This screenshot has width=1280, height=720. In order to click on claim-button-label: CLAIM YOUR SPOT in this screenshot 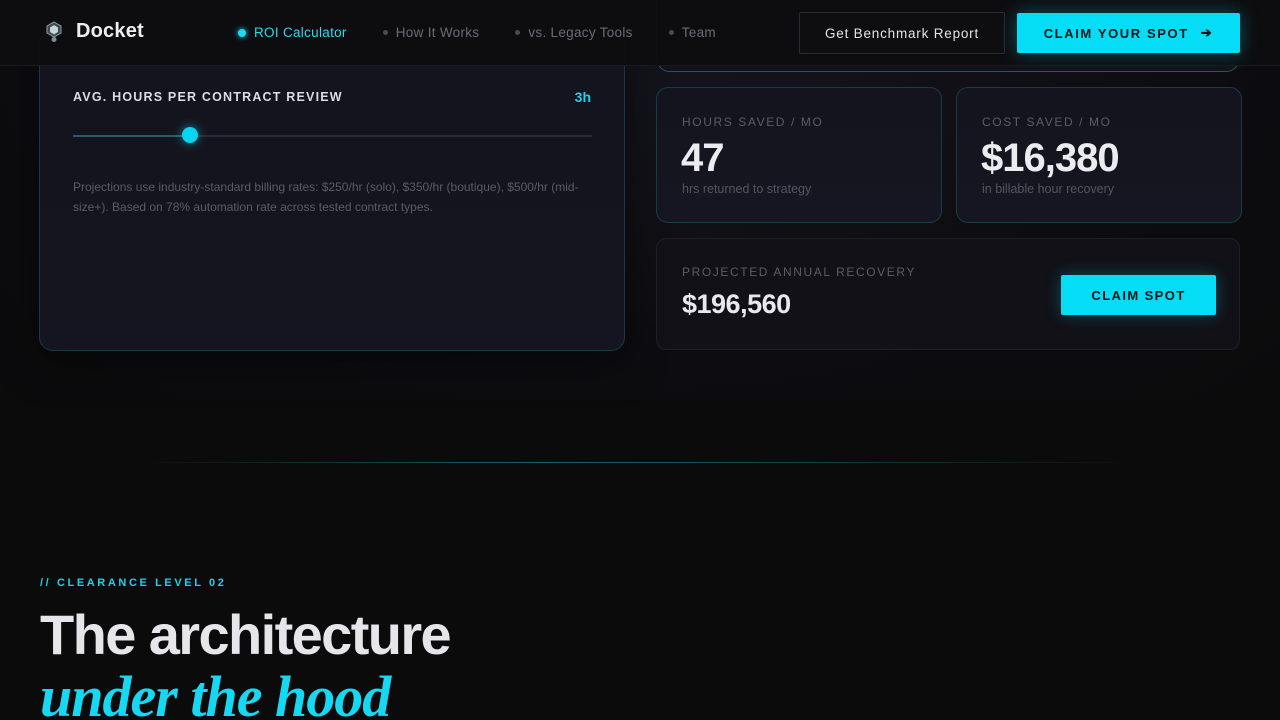, I will do `click(1116, 33)`.